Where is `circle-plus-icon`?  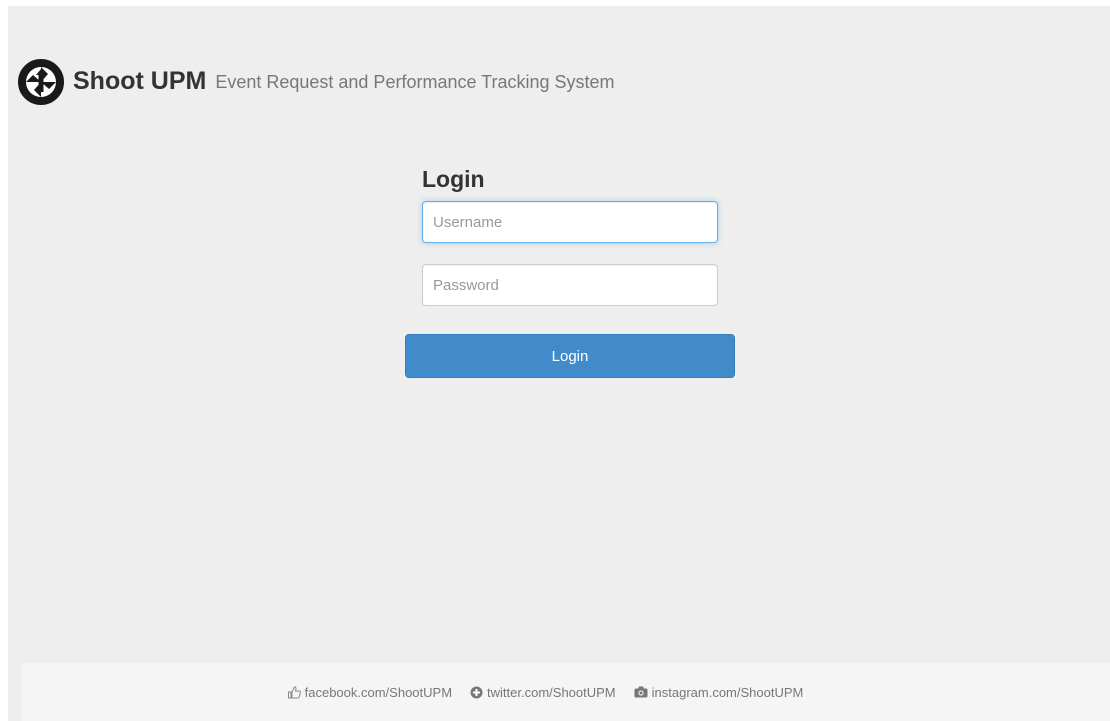 circle-plus-icon is located at coordinates (476, 692).